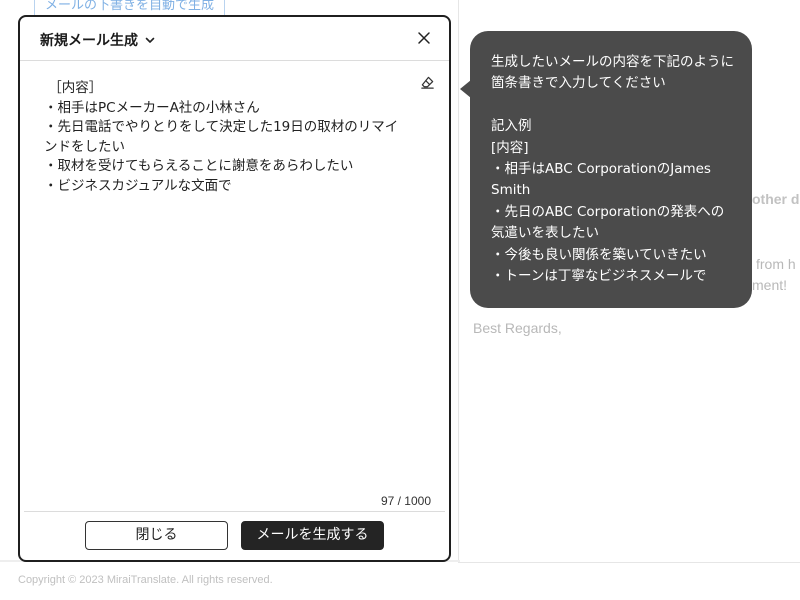 Image resolution: width=800 pixels, height=600 pixels. Describe the element at coordinates (89, 41) in the screenshot. I see `modal-title: 新規メール生成` at that location.